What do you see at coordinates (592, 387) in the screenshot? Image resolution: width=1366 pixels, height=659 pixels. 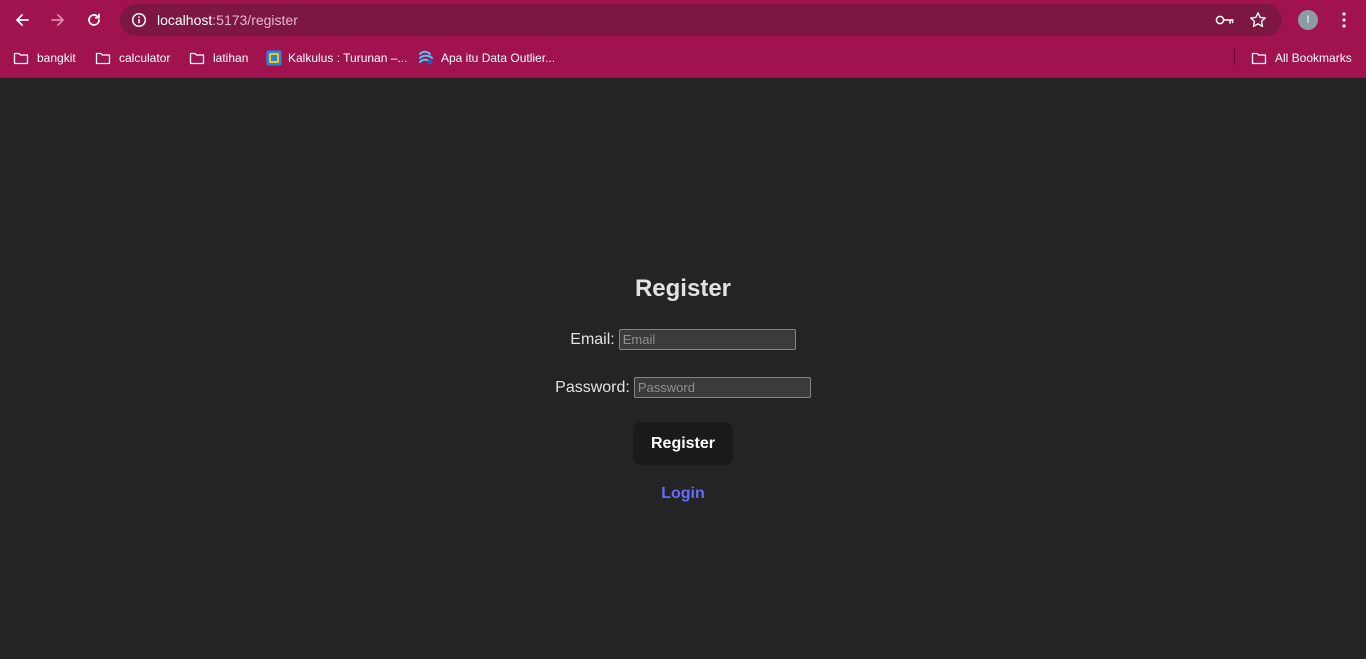 I see `password-label: Password:` at bounding box center [592, 387].